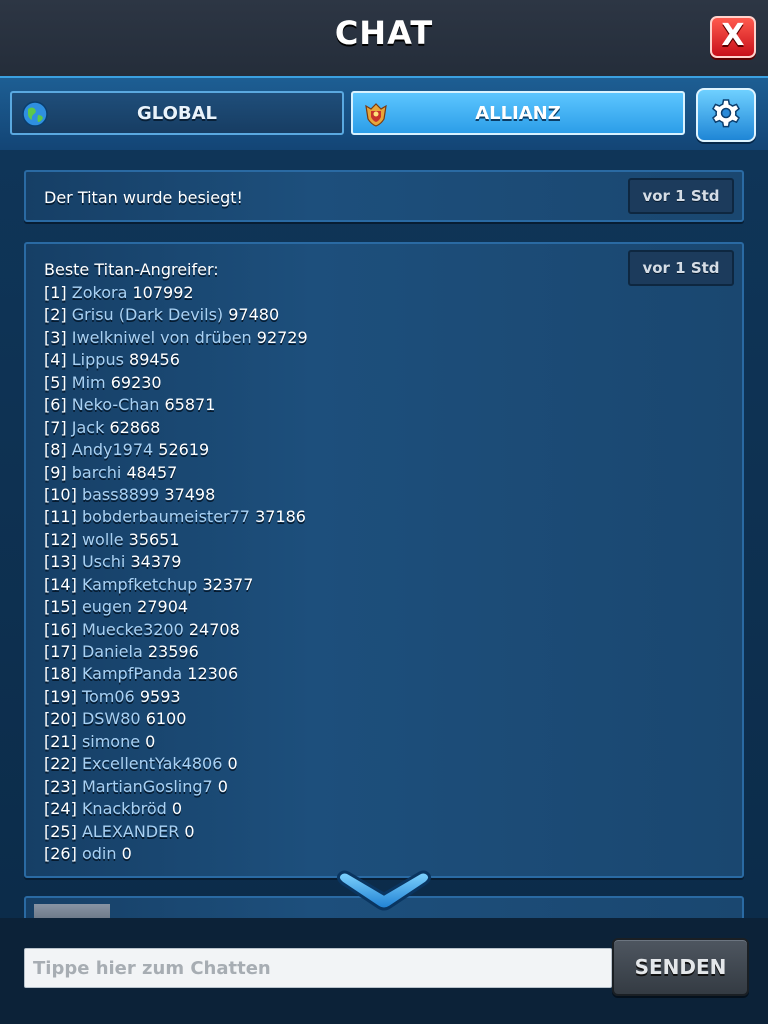 This screenshot has height=1024, width=768. What do you see at coordinates (139, 584) in the screenshot?
I see `ranking-player-name: Kampfketchup` at bounding box center [139, 584].